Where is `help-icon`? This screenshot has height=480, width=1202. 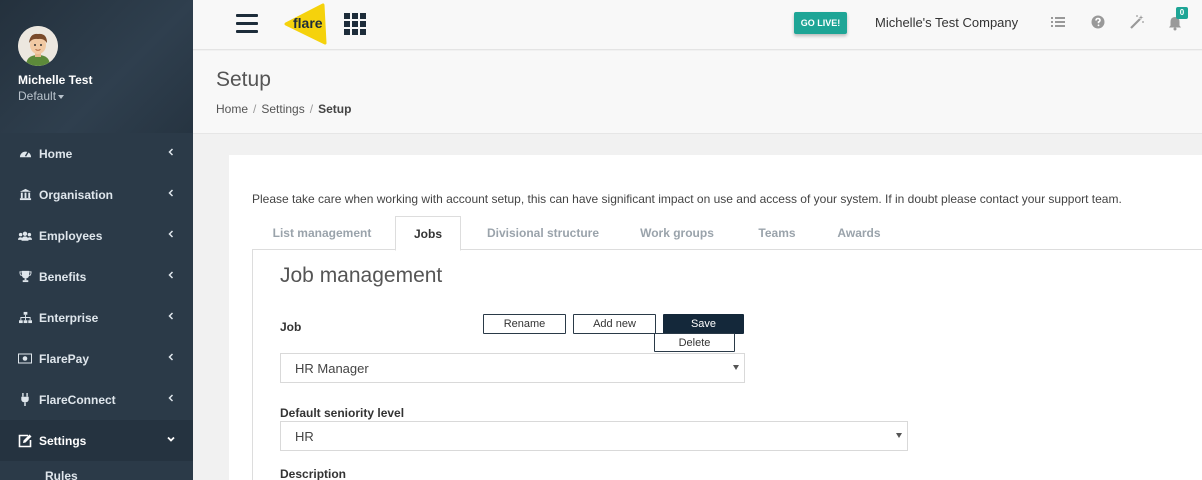 help-icon is located at coordinates (1098, 22).